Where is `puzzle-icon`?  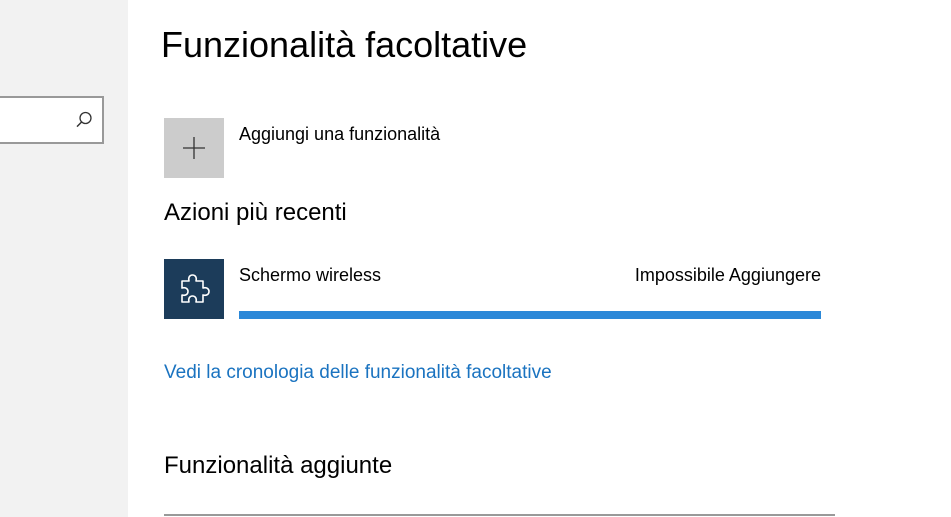 puzzle-icon is located at coordinates (194, 289).